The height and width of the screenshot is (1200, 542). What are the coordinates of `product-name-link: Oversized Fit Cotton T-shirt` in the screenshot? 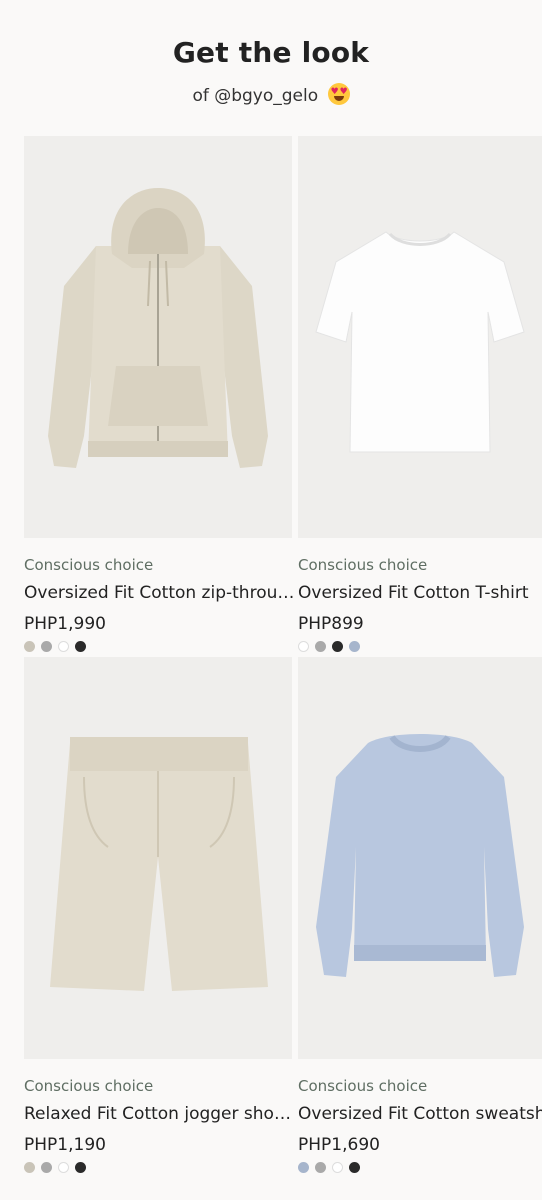 It's located at (420, 593).